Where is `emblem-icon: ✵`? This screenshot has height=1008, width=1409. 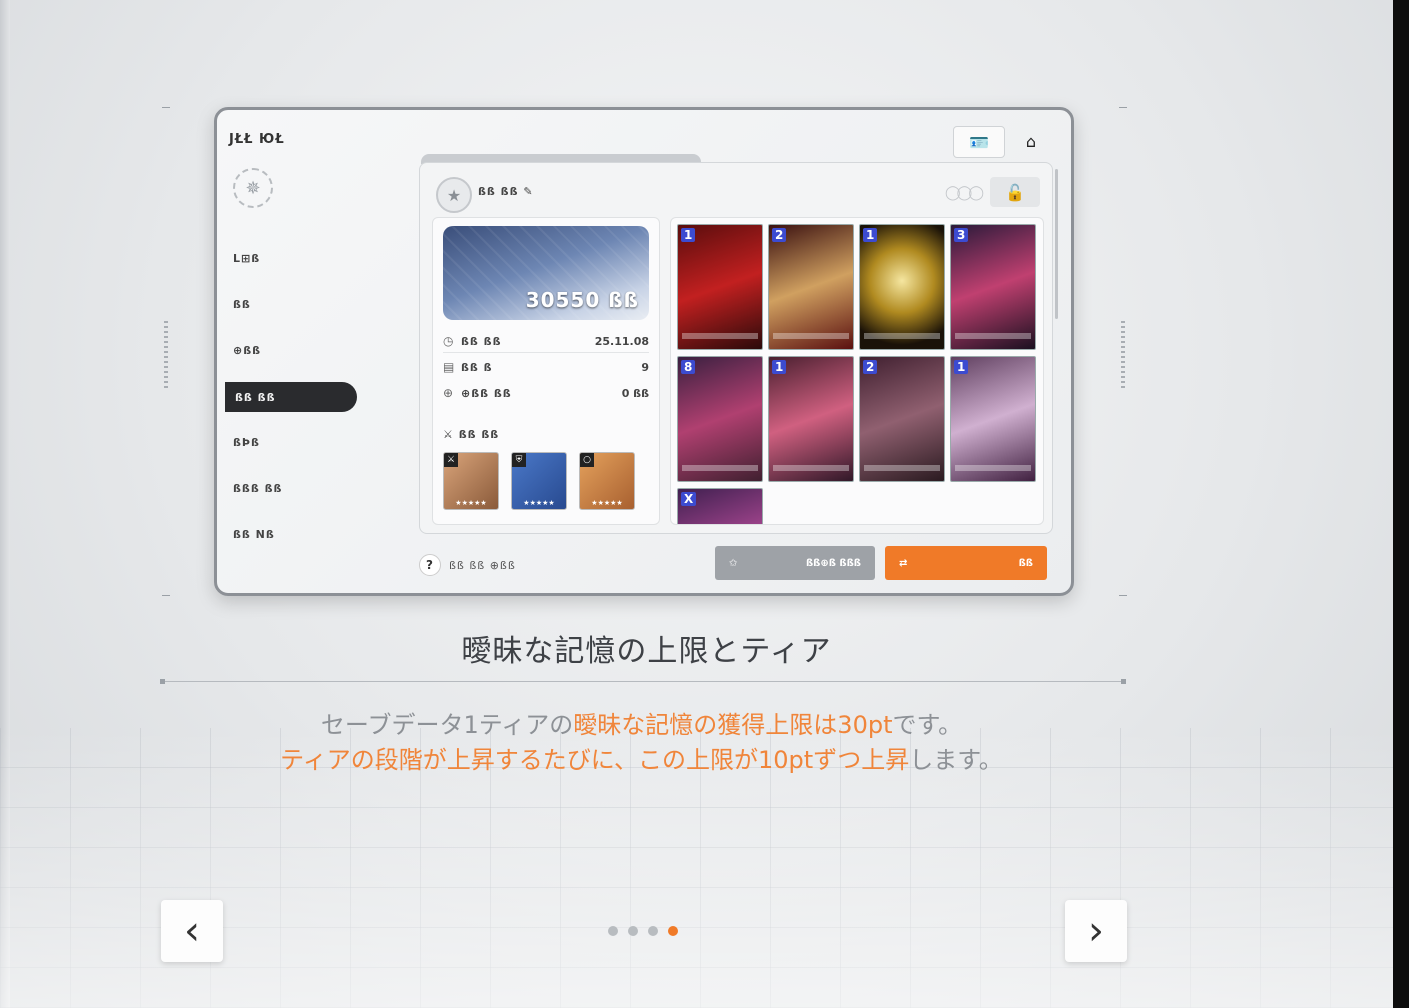
emblem-icon: ✵ is located at coordinates (253, 188).